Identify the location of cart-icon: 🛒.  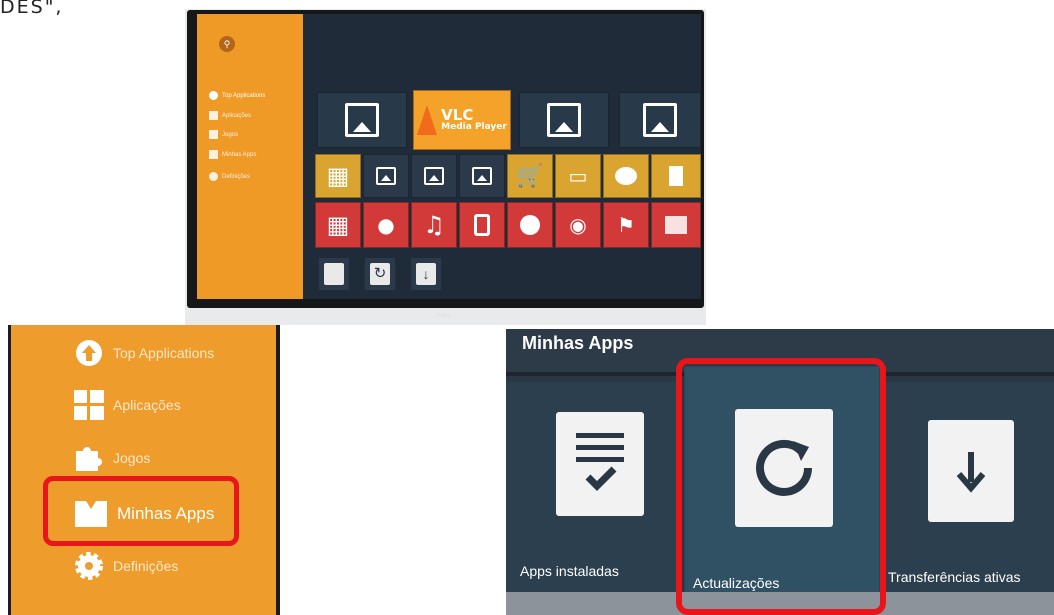
(530, 176).